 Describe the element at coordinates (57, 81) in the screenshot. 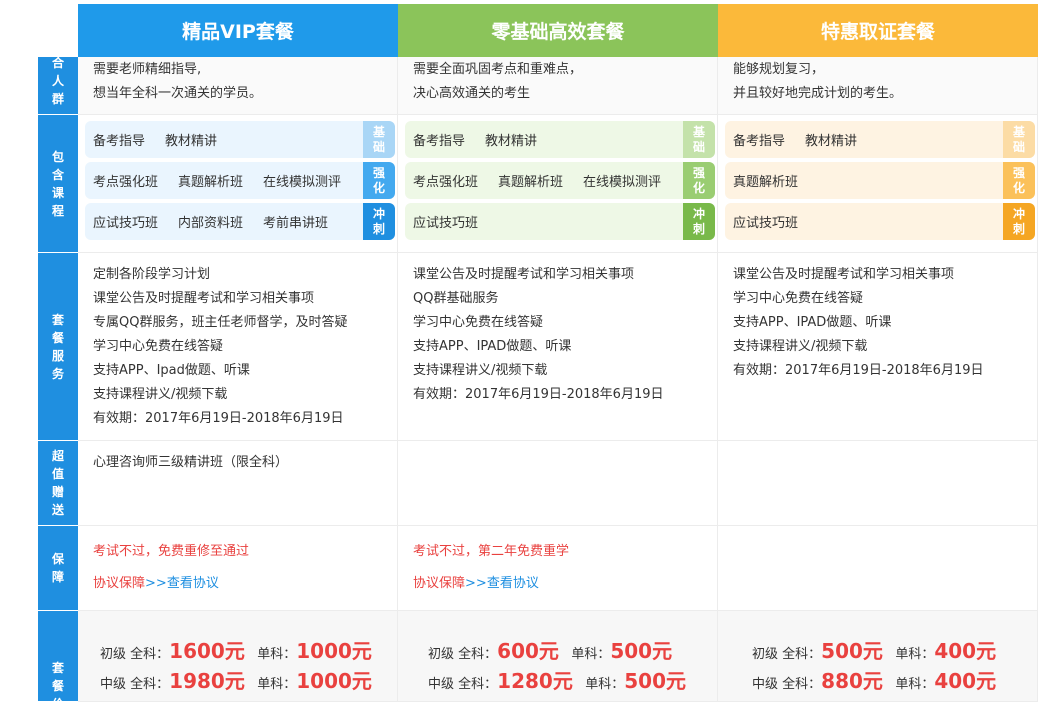

I see `row-label-audience-text: 合人群` at that location.